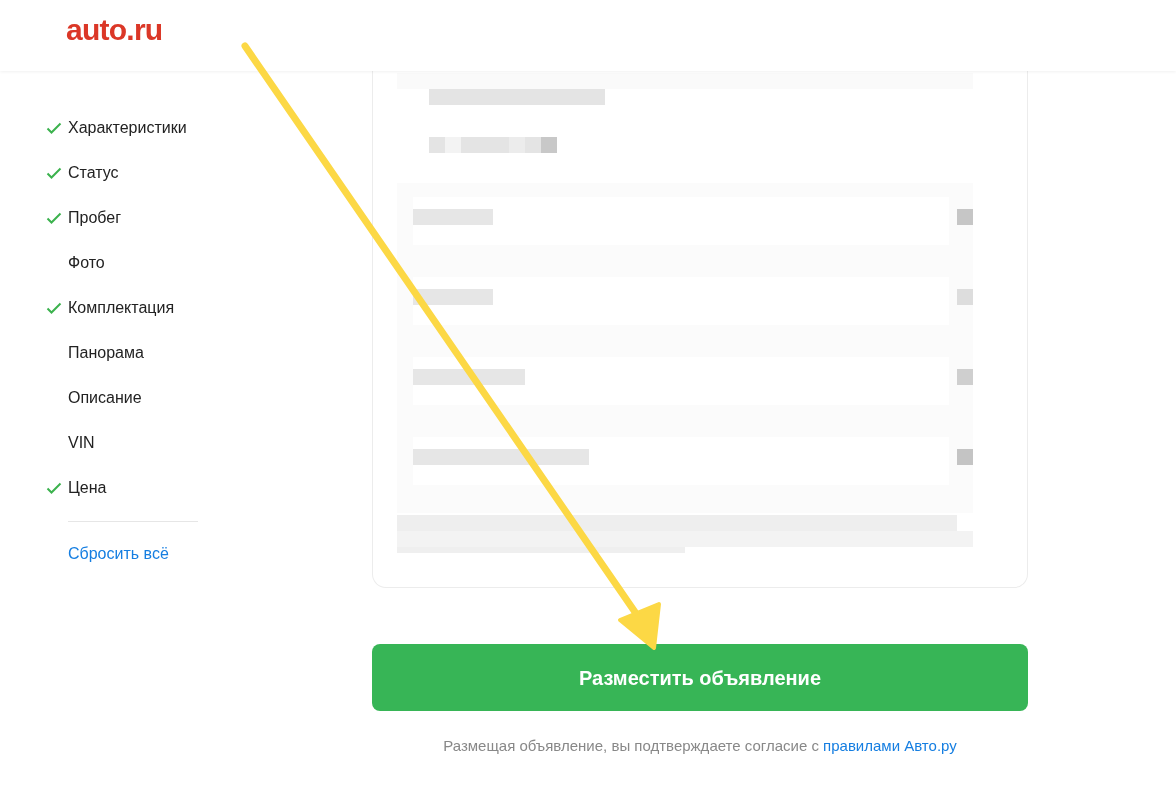  I want to click on reset-link: Сбросить всё, so click(118, 554).